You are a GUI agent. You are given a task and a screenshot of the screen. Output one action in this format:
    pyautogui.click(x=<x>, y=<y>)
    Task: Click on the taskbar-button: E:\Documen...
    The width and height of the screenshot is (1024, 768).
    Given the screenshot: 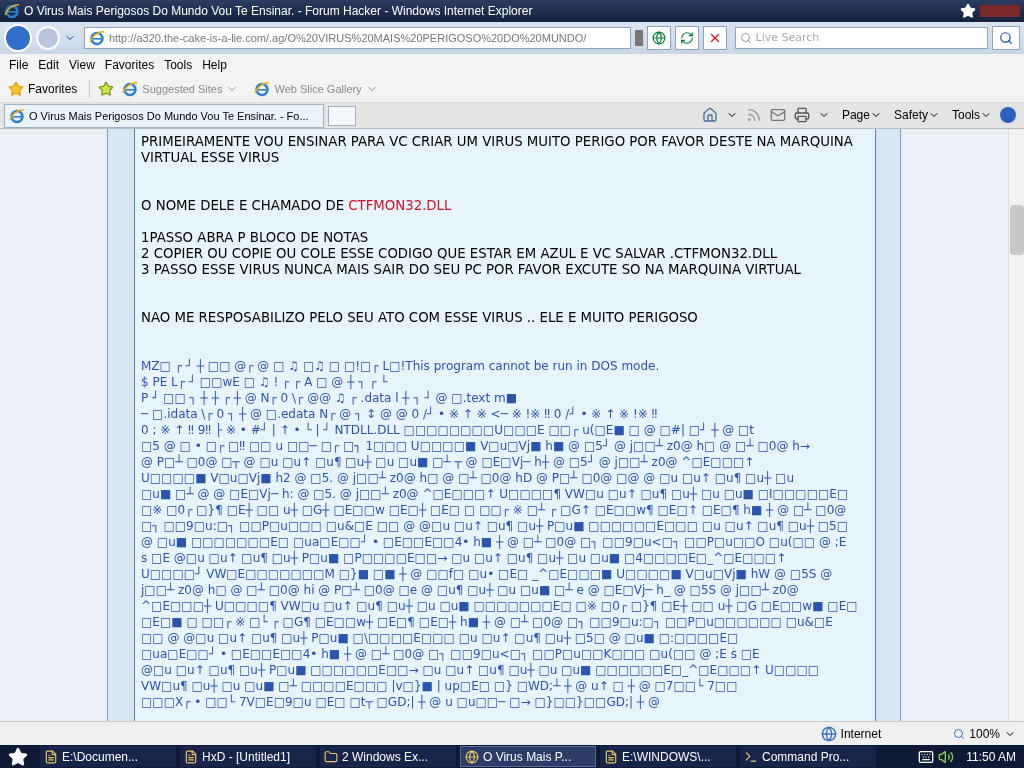 What is the action you would take?
    pyautogui.click(x=108, y=756)
    